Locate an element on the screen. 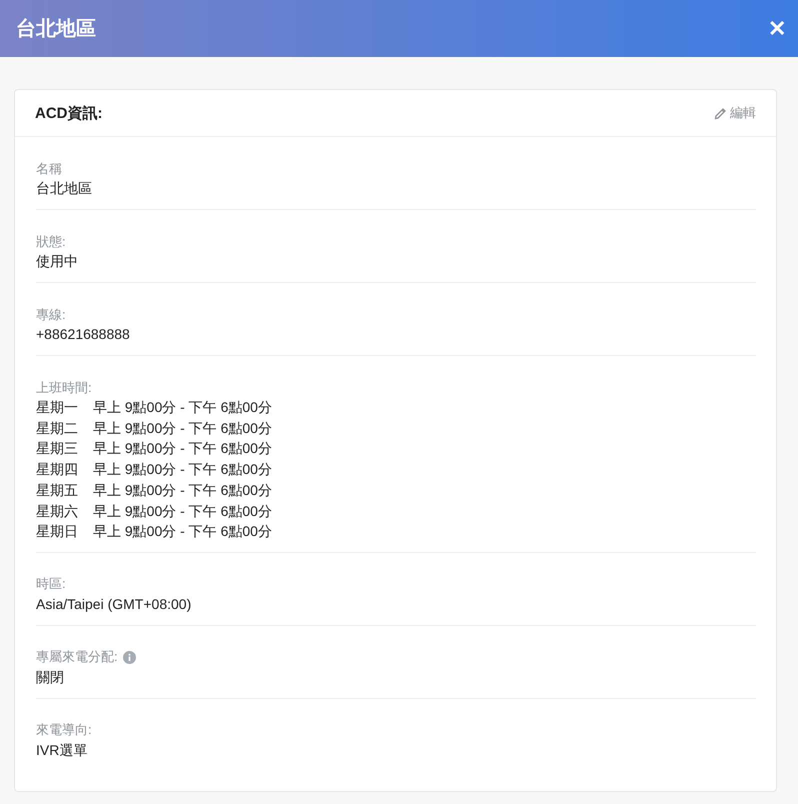  day-label: 星期六 is located at coordinates (57, 511).